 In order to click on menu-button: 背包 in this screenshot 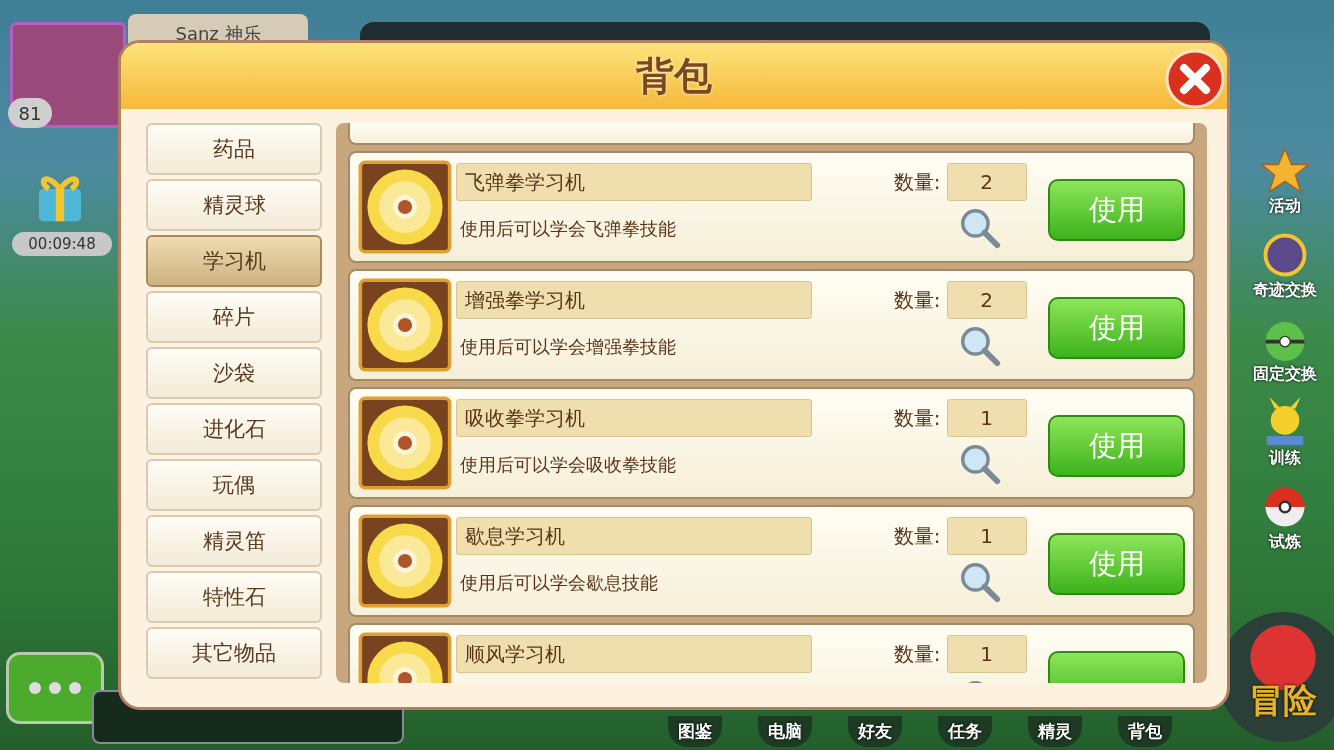, I will do `click(1145, 731)`.